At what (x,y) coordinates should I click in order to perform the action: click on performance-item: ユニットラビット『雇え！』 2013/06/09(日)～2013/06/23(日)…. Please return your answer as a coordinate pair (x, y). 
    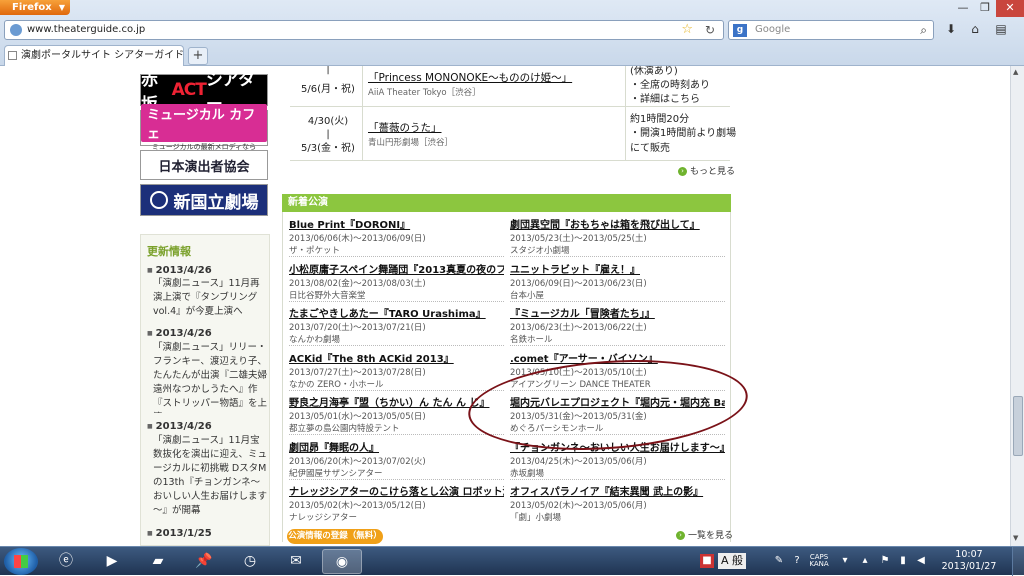
    Looking at the image, I should click on (617, 281).